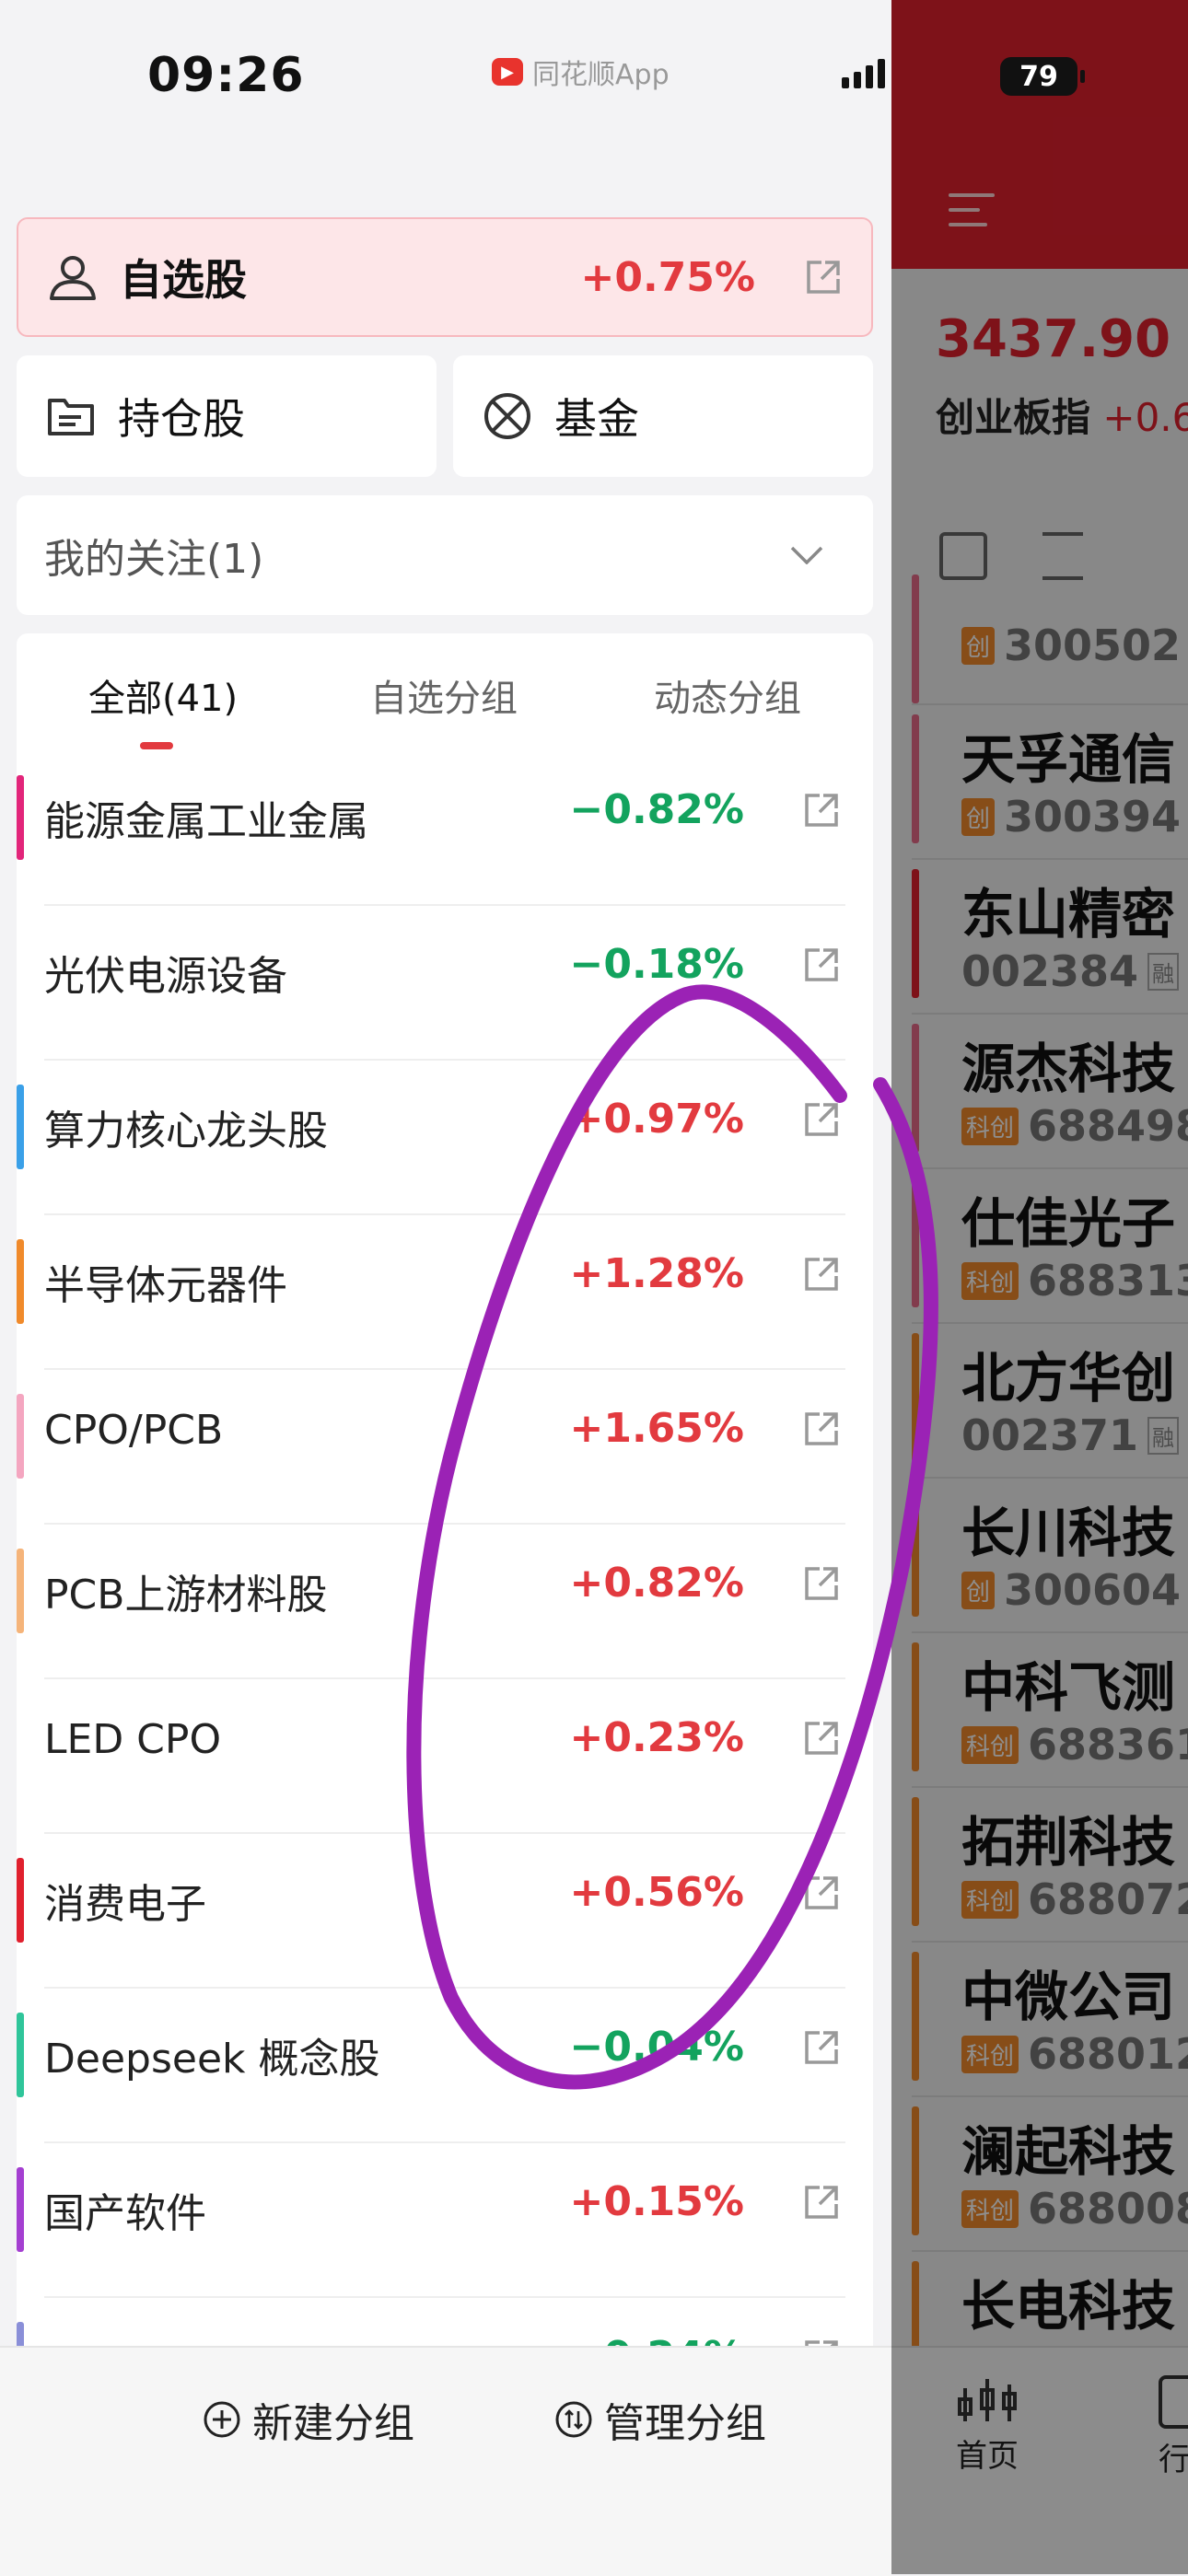  What do you see at coordinates (445, 277) in the screenshot?
I see `watchlist-card: 自选股 +0.75%` at bounding box center [445, 277].